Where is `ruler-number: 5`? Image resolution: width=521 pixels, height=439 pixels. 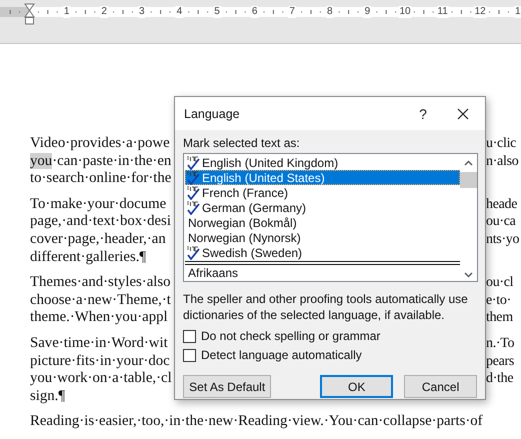
ruler-number: 5 is located at coordinates (217, 12).